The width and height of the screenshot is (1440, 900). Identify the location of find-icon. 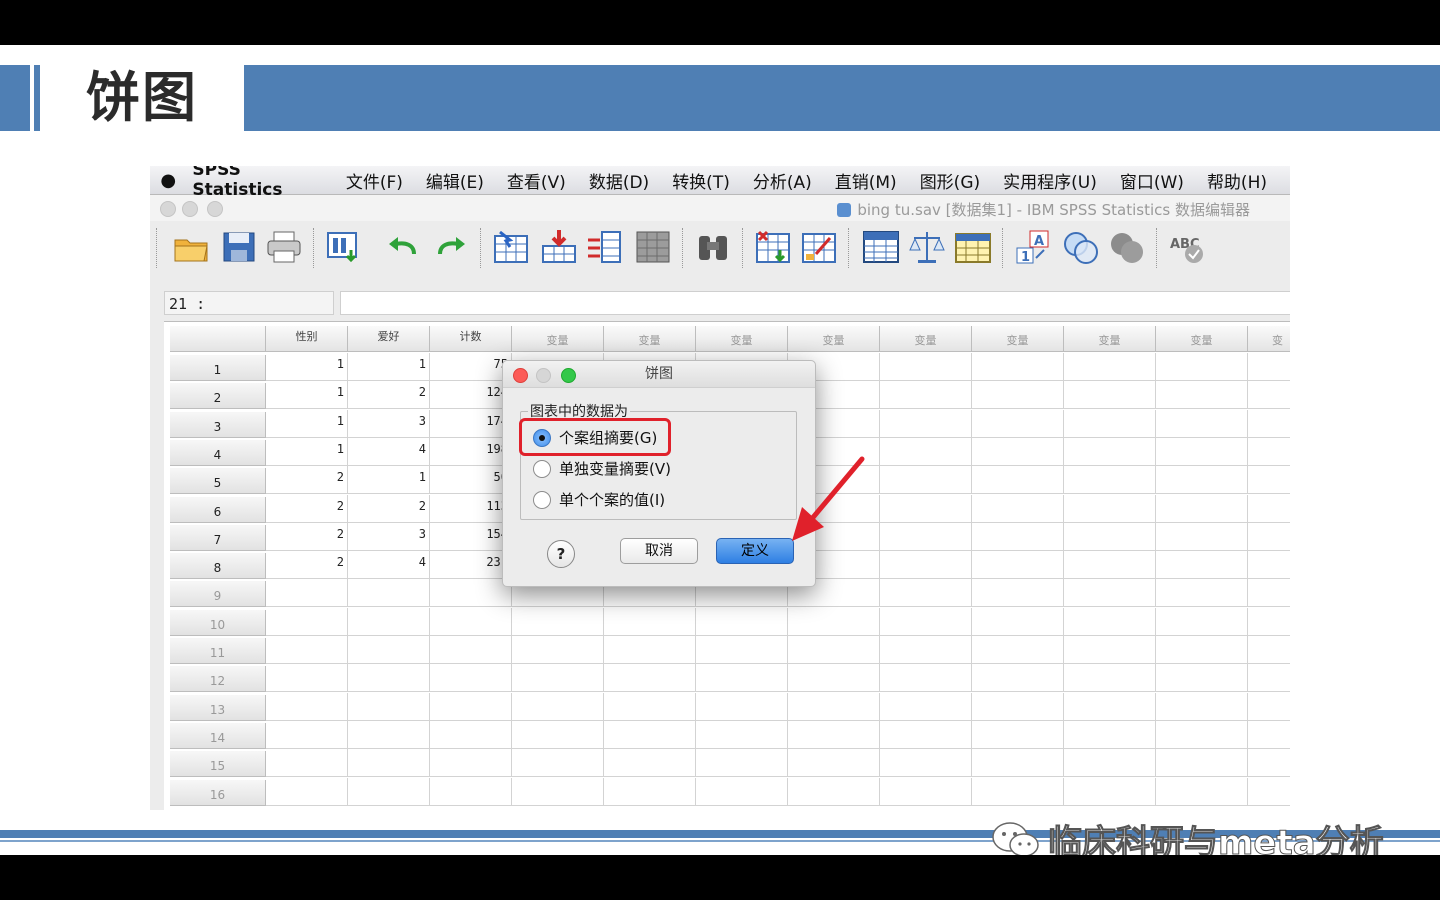
(713, 247).